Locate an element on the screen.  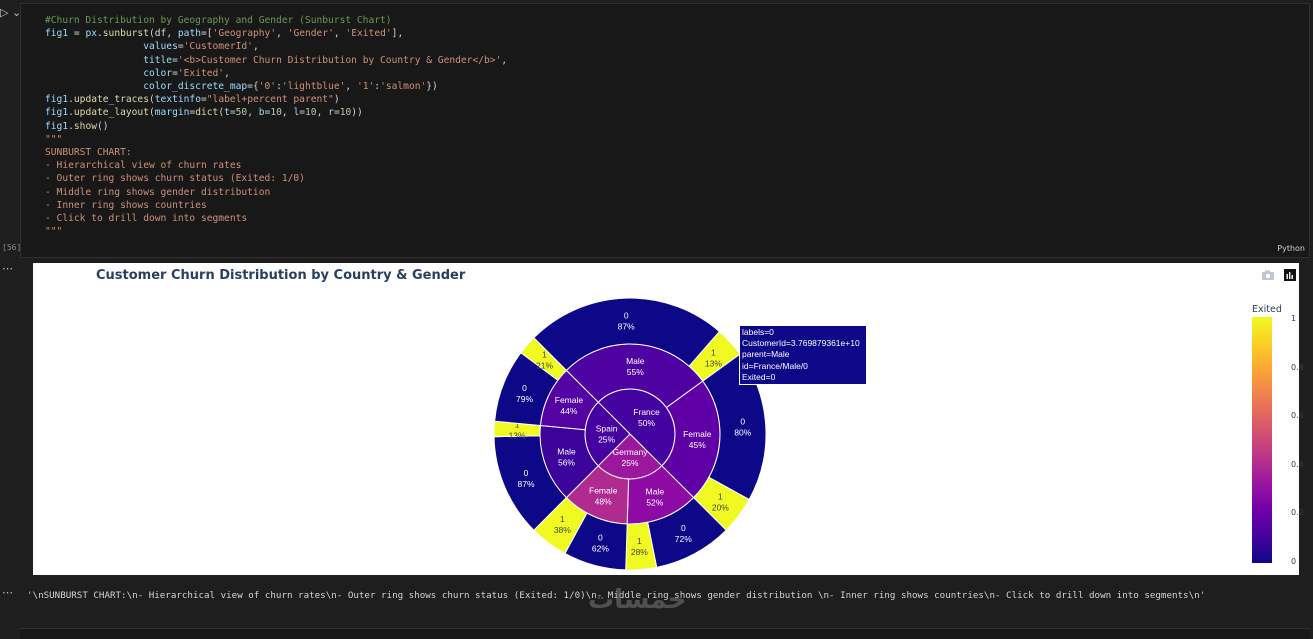
camera-icon is located at coordinates (1268, 275).